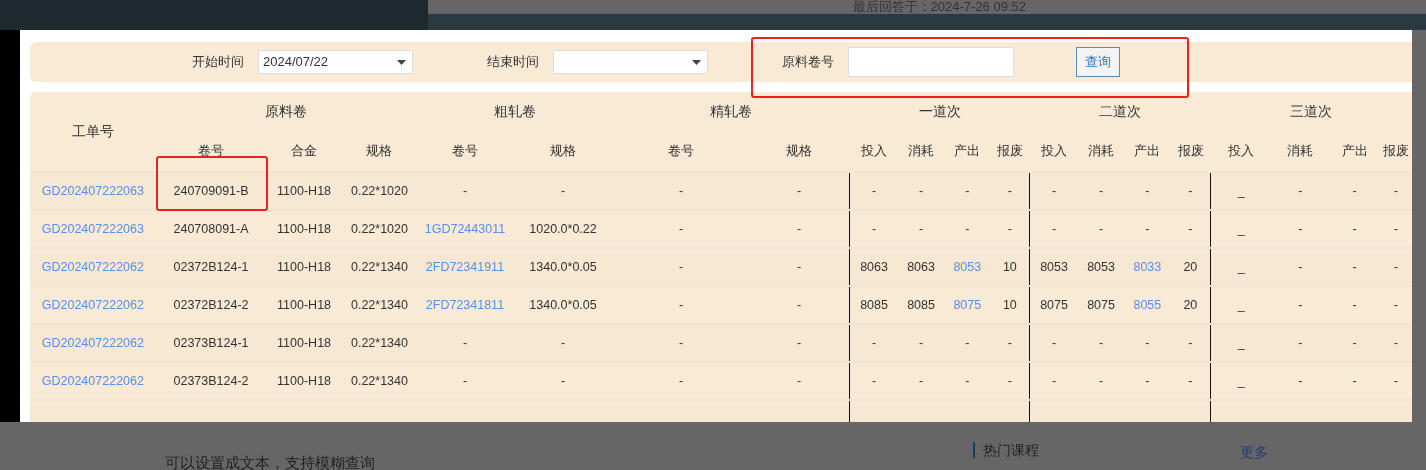 The width and height of the screenshot is (1426, 470). Describe the element at coordinates (286, 111) in the screenshot. I see `column-header: 原料卷` at that location.